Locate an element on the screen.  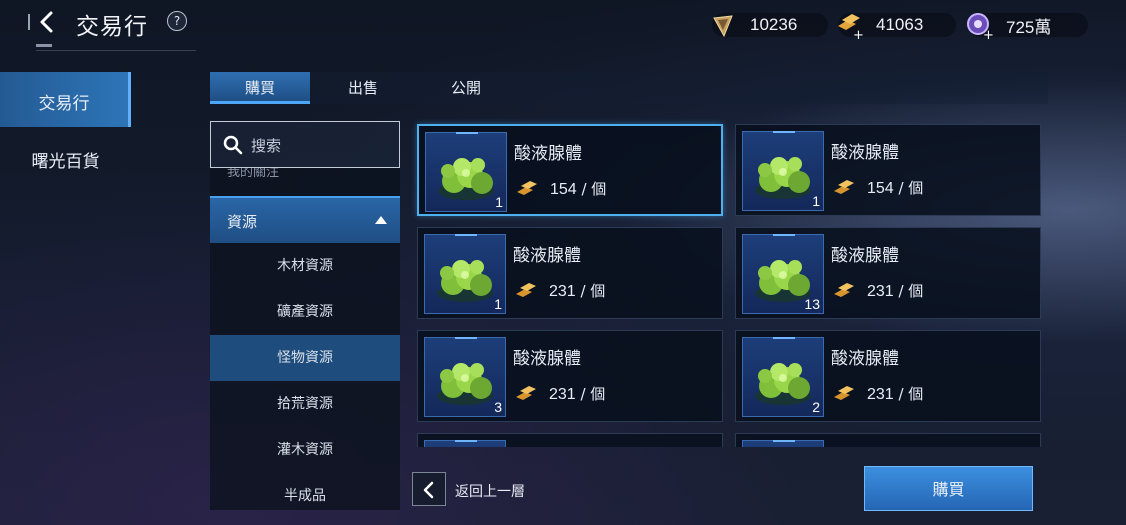
back-arrow-icon is located at coordinates (48, 22).